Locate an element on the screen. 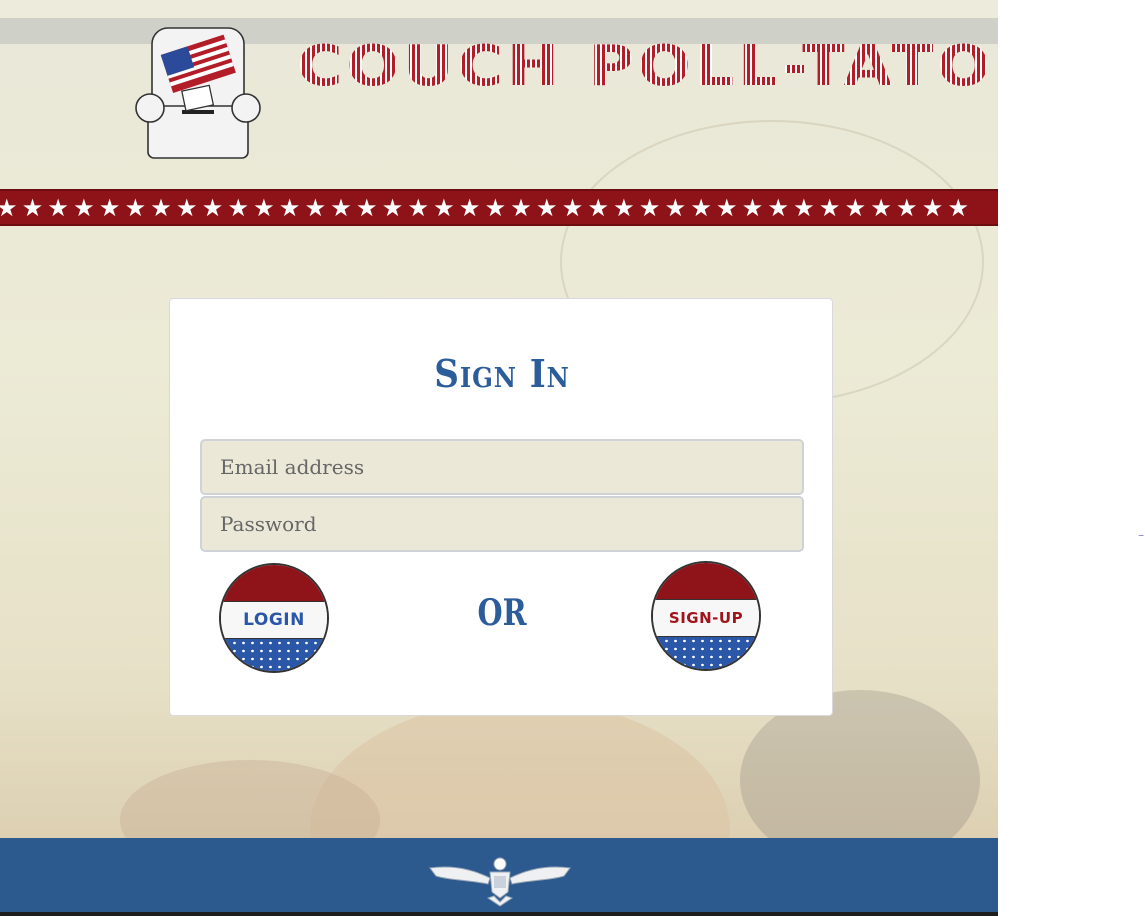  login-label: LOGIN is located at coordinates (274, 620).